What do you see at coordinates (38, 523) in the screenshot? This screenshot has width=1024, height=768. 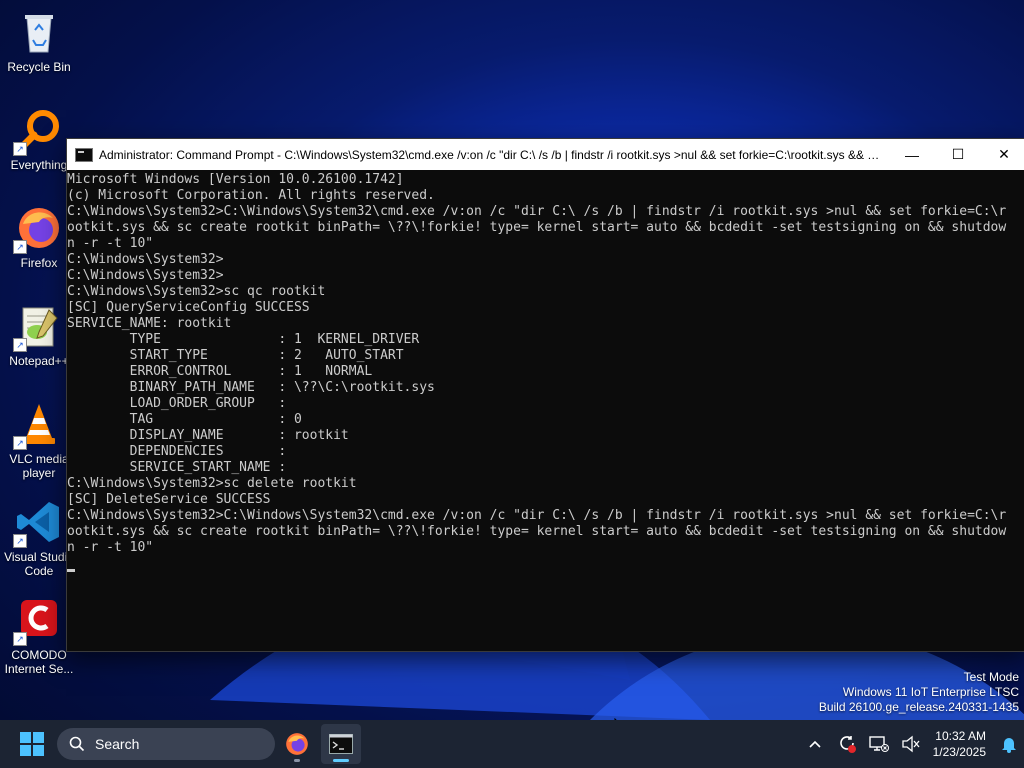 I see `vscode-icon: ↗` at bounding box center [38, 523].